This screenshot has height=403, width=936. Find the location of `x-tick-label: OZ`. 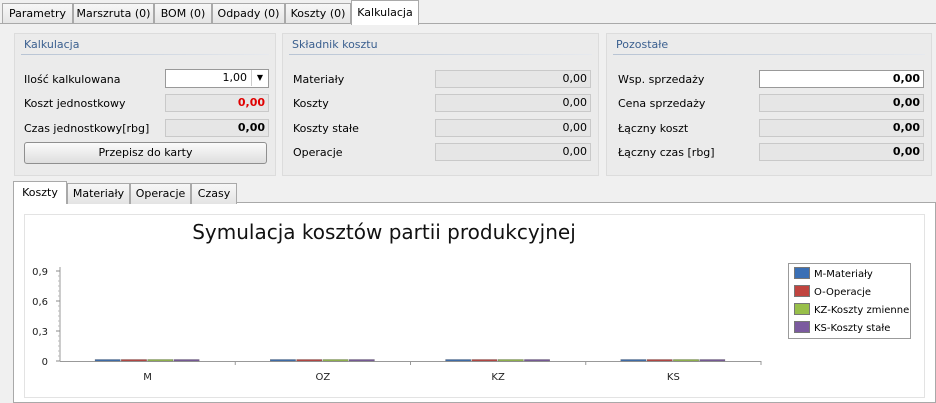

x-tick-label: OZ is located at coordinates (323, 377).